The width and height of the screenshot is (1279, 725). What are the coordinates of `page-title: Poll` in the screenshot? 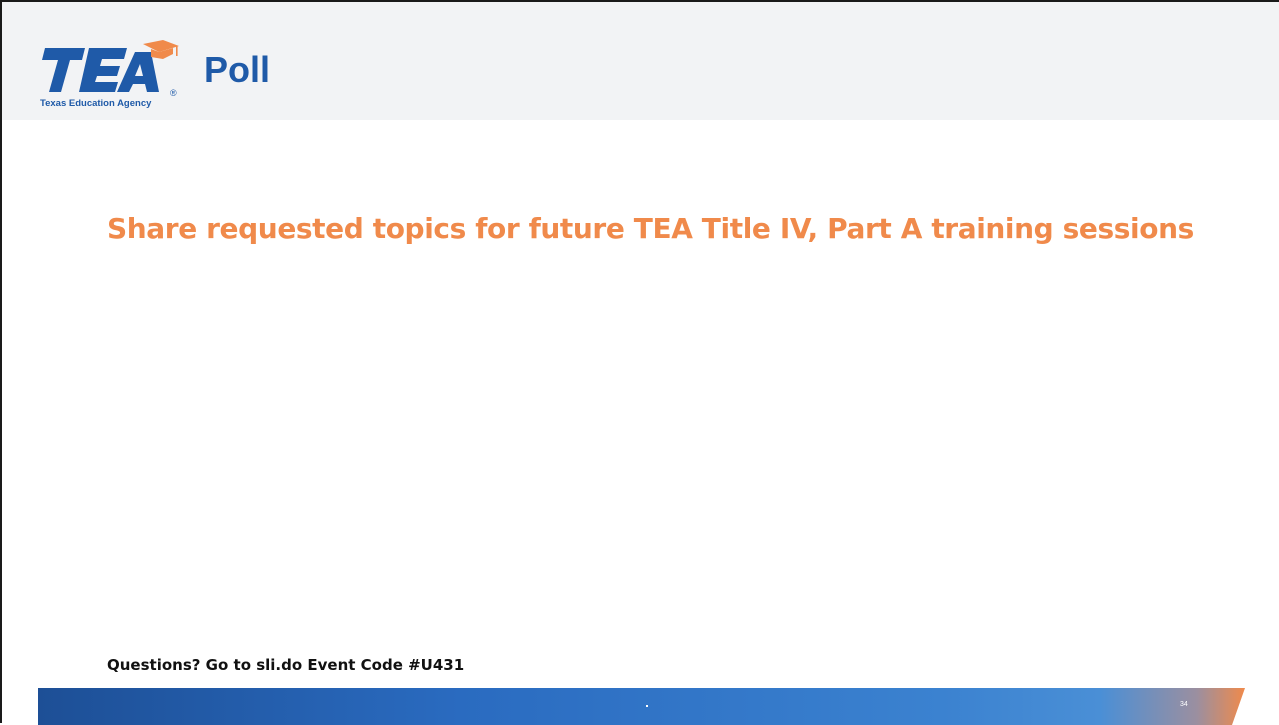 It's located at (237, 69).